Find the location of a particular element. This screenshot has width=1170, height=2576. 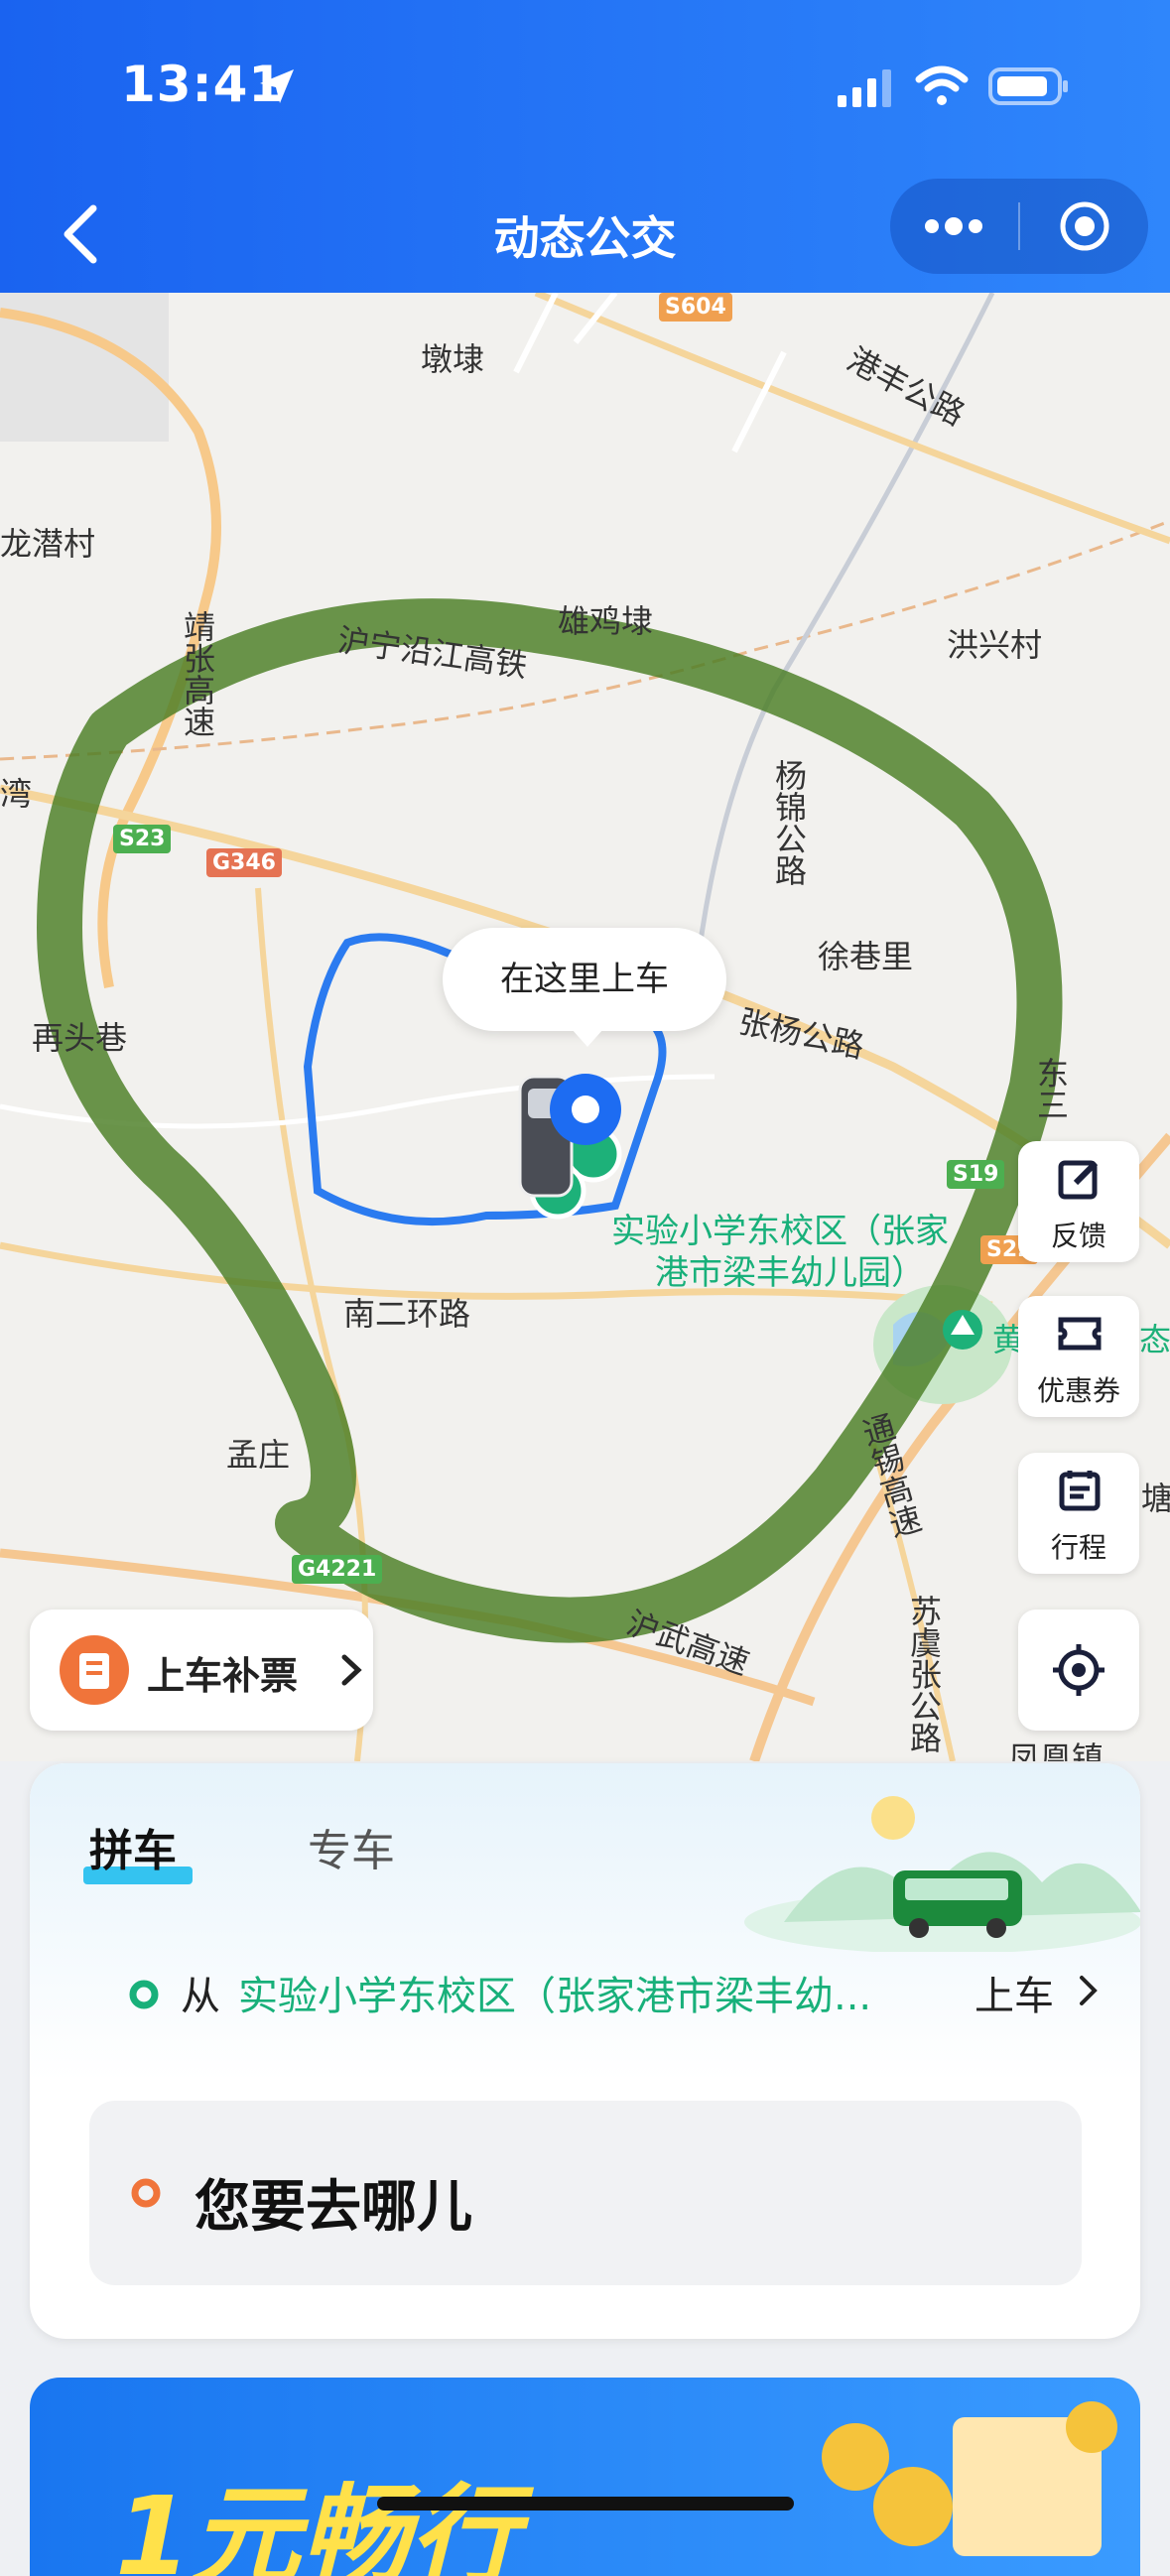

tab-private-car: 专车 is located at coordinates (351, 1847).